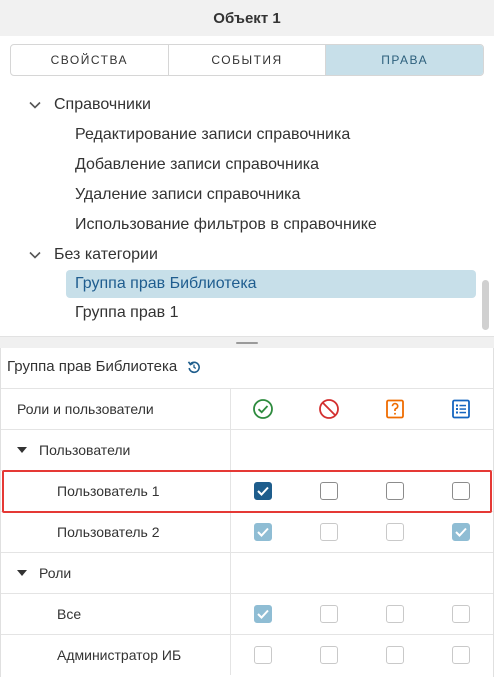 This screenshot has width=494, height=677. I want to click on tree-scrollbar, so click(485, 305).